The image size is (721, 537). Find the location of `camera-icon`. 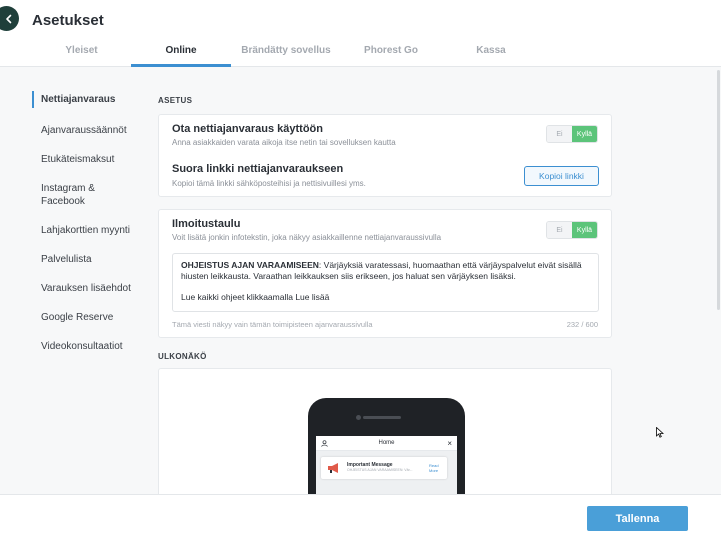

camera-icon is located at coordinates (358, 417).